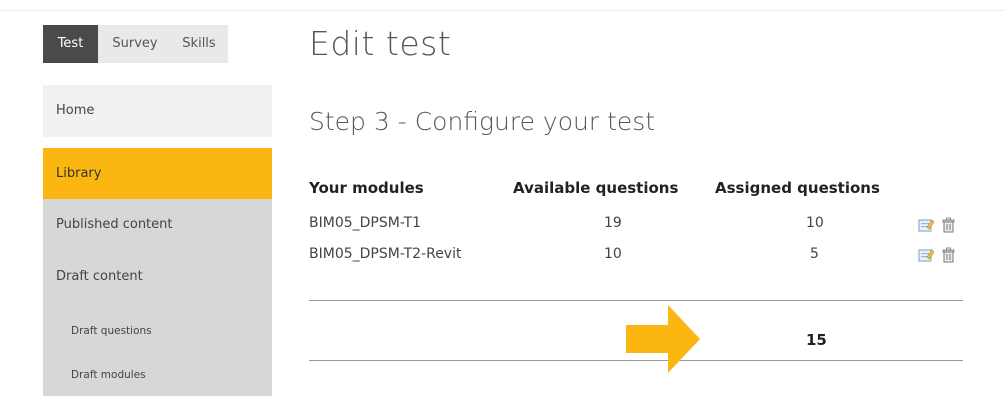 This screenshot has width=1005, height=397. Describe the element at coordinates (502, 10) in the screenshot. I see `top-divider` at that location.